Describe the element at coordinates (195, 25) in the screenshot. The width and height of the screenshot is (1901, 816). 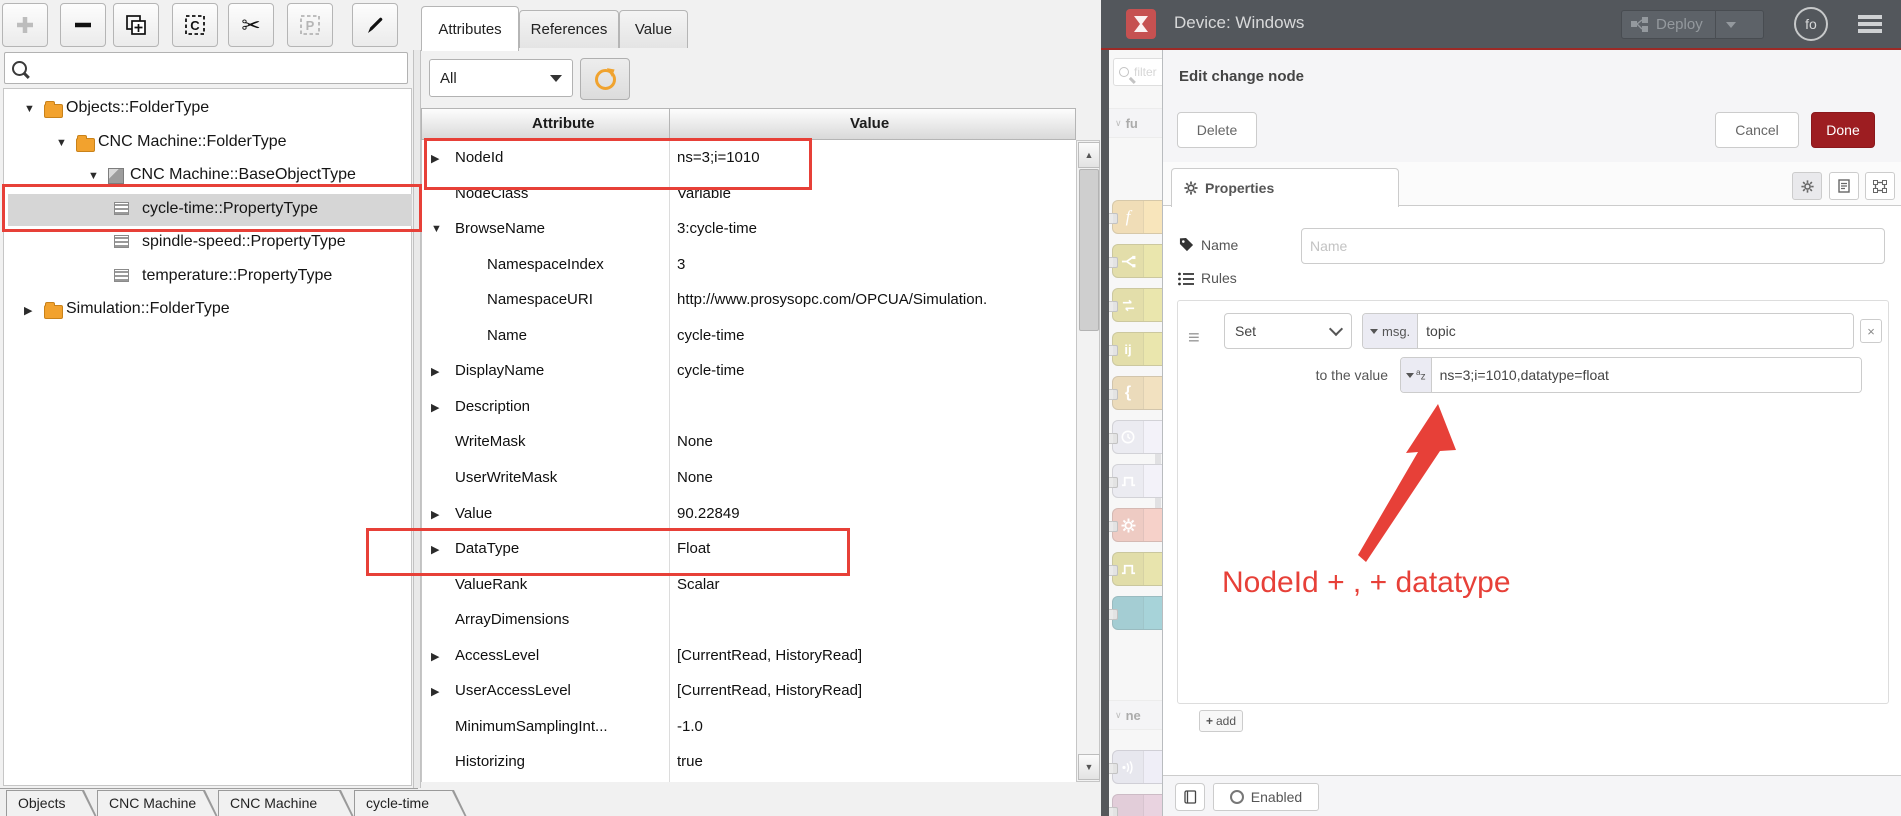
I see `copy-button: C` at that location.